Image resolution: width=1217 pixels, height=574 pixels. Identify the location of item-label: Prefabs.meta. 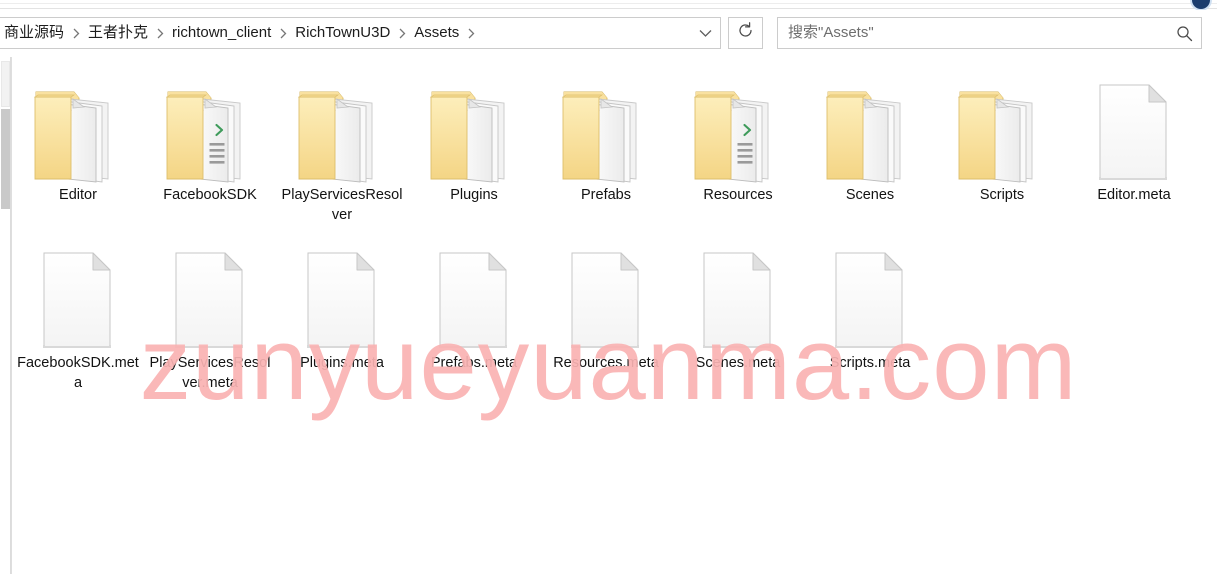
(474, 363).